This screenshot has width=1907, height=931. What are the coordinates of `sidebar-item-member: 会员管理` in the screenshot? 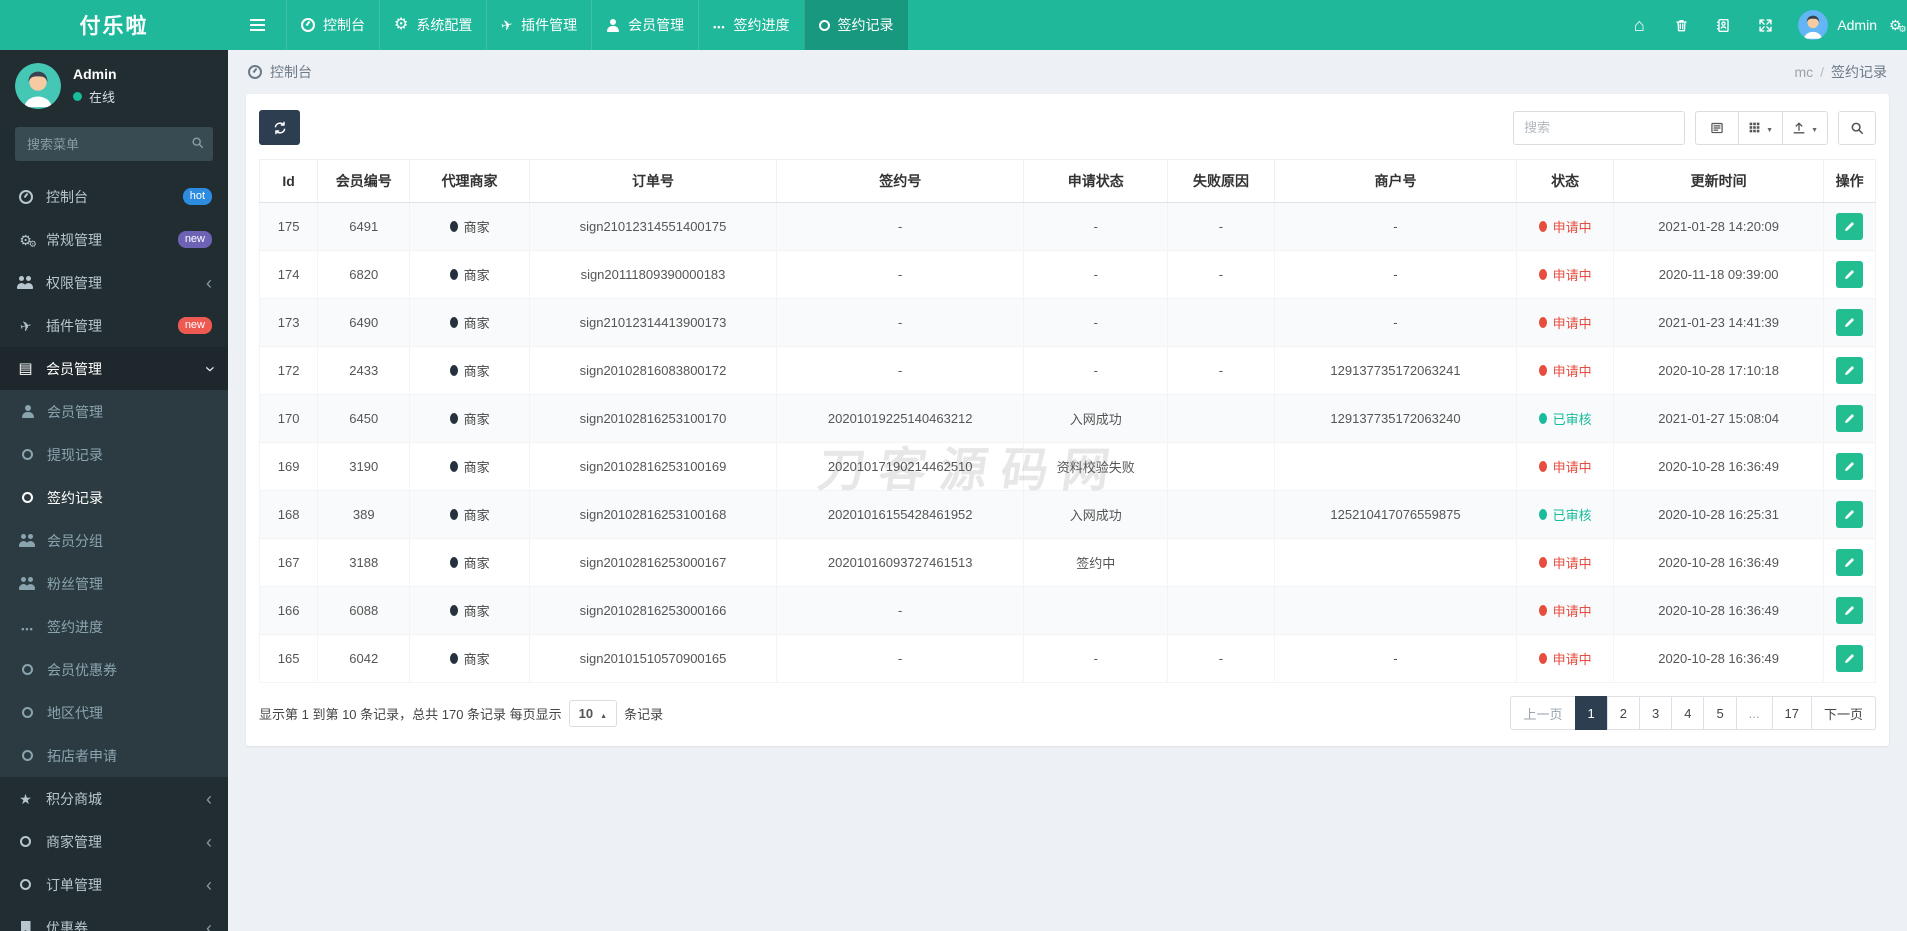 It's located at (114, 368).